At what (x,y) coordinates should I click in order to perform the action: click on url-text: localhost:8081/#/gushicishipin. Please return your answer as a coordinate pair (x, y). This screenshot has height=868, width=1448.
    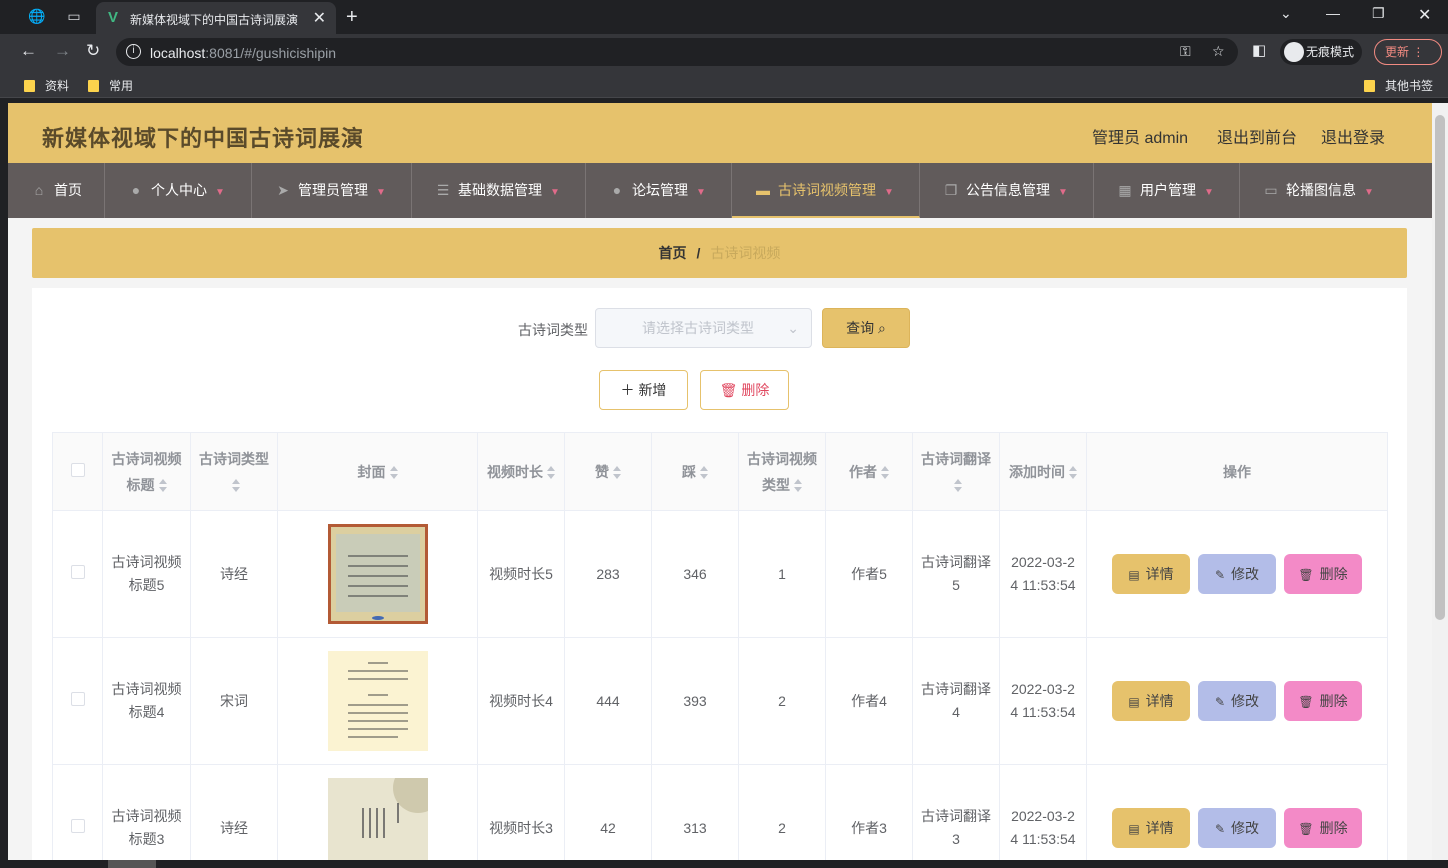
    Looking at the image, I should click on (243, 53).